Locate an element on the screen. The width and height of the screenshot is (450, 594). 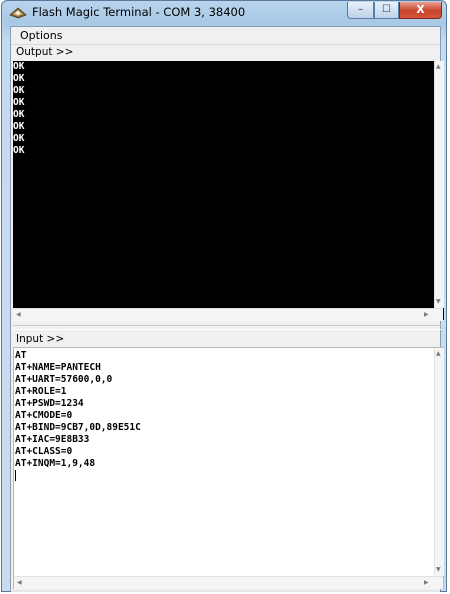
minimize-button: – is located at coordinates (360, 10).